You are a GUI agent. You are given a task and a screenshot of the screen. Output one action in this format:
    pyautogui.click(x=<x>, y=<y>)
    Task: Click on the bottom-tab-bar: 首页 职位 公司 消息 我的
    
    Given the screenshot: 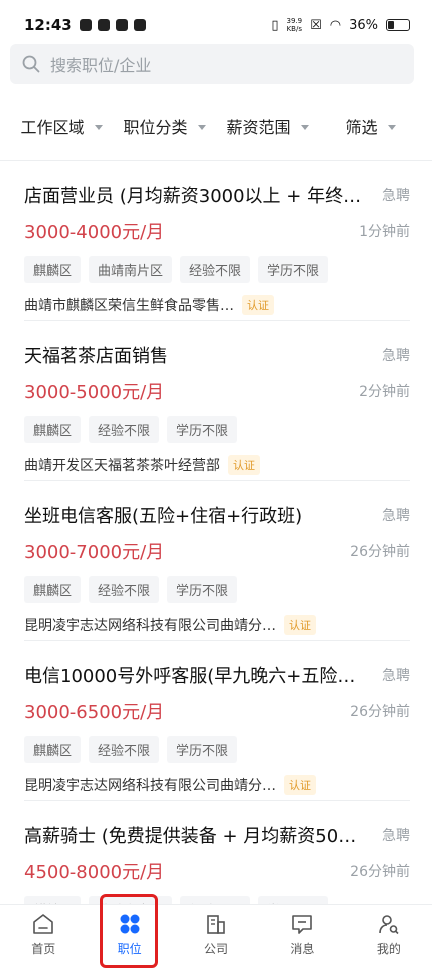 What is the action you would take?
    pyautogui.click(x=216, y=934)
    